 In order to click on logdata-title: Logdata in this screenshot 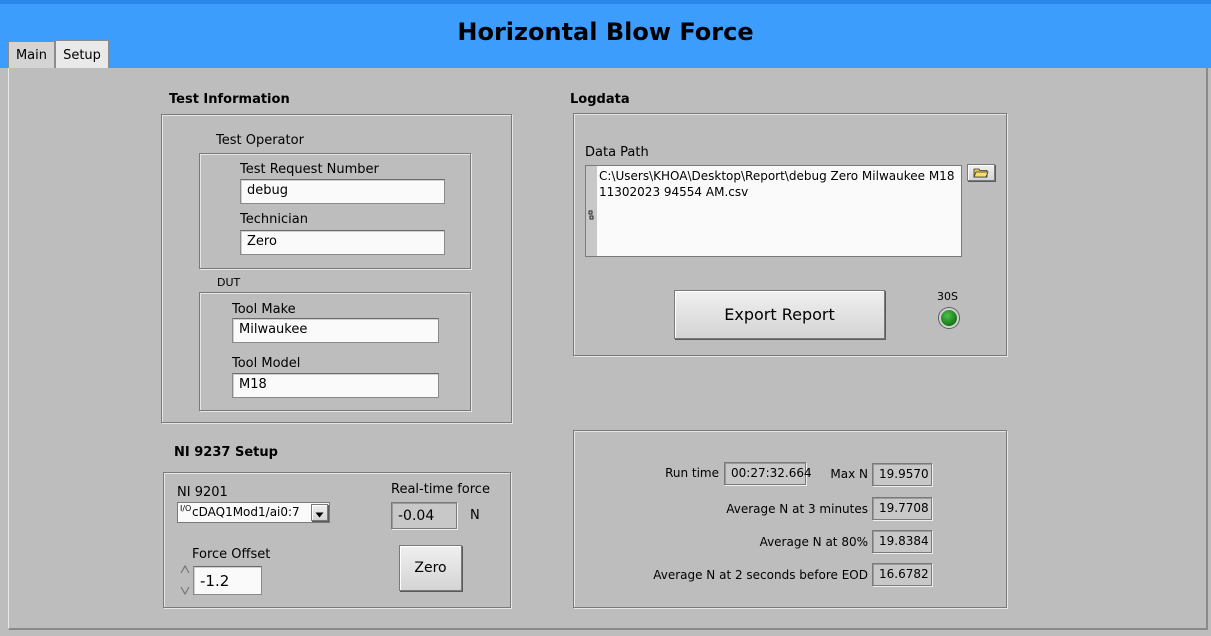, I will do `click(600, 99)`.